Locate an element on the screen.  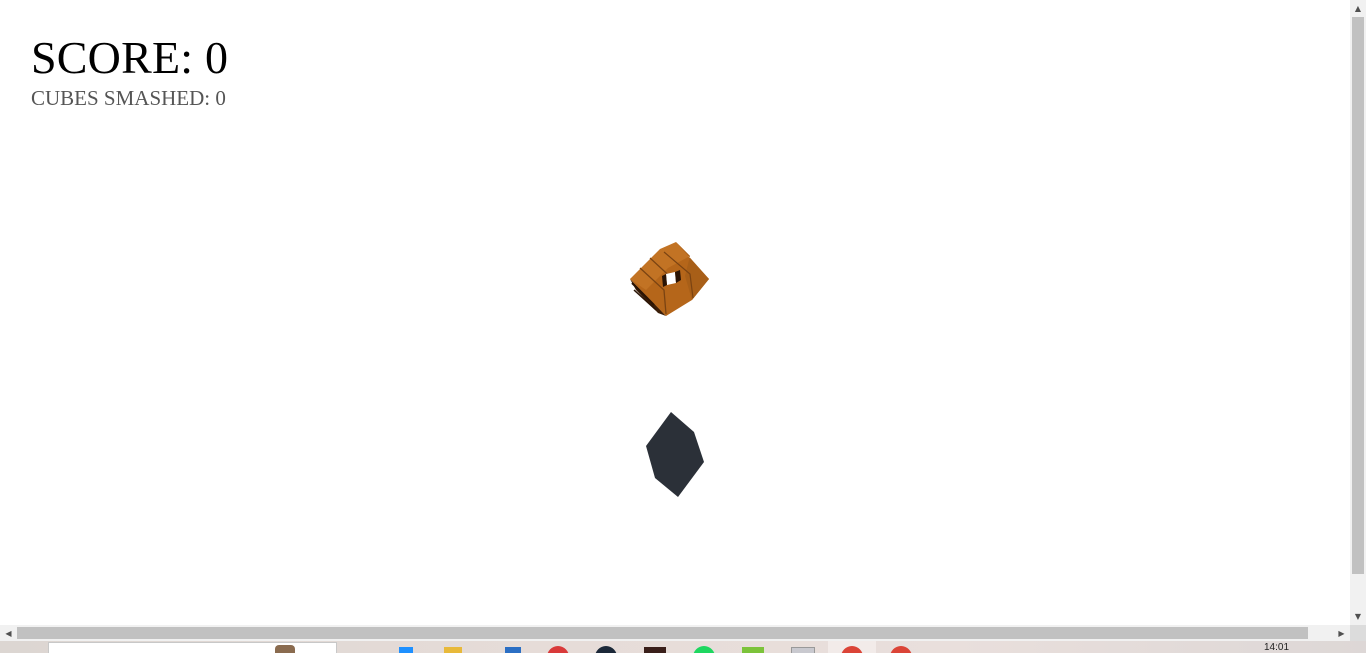
cubes-smashed-label: CUBES SMASHED: 0 is located at coordinates (128, 98).